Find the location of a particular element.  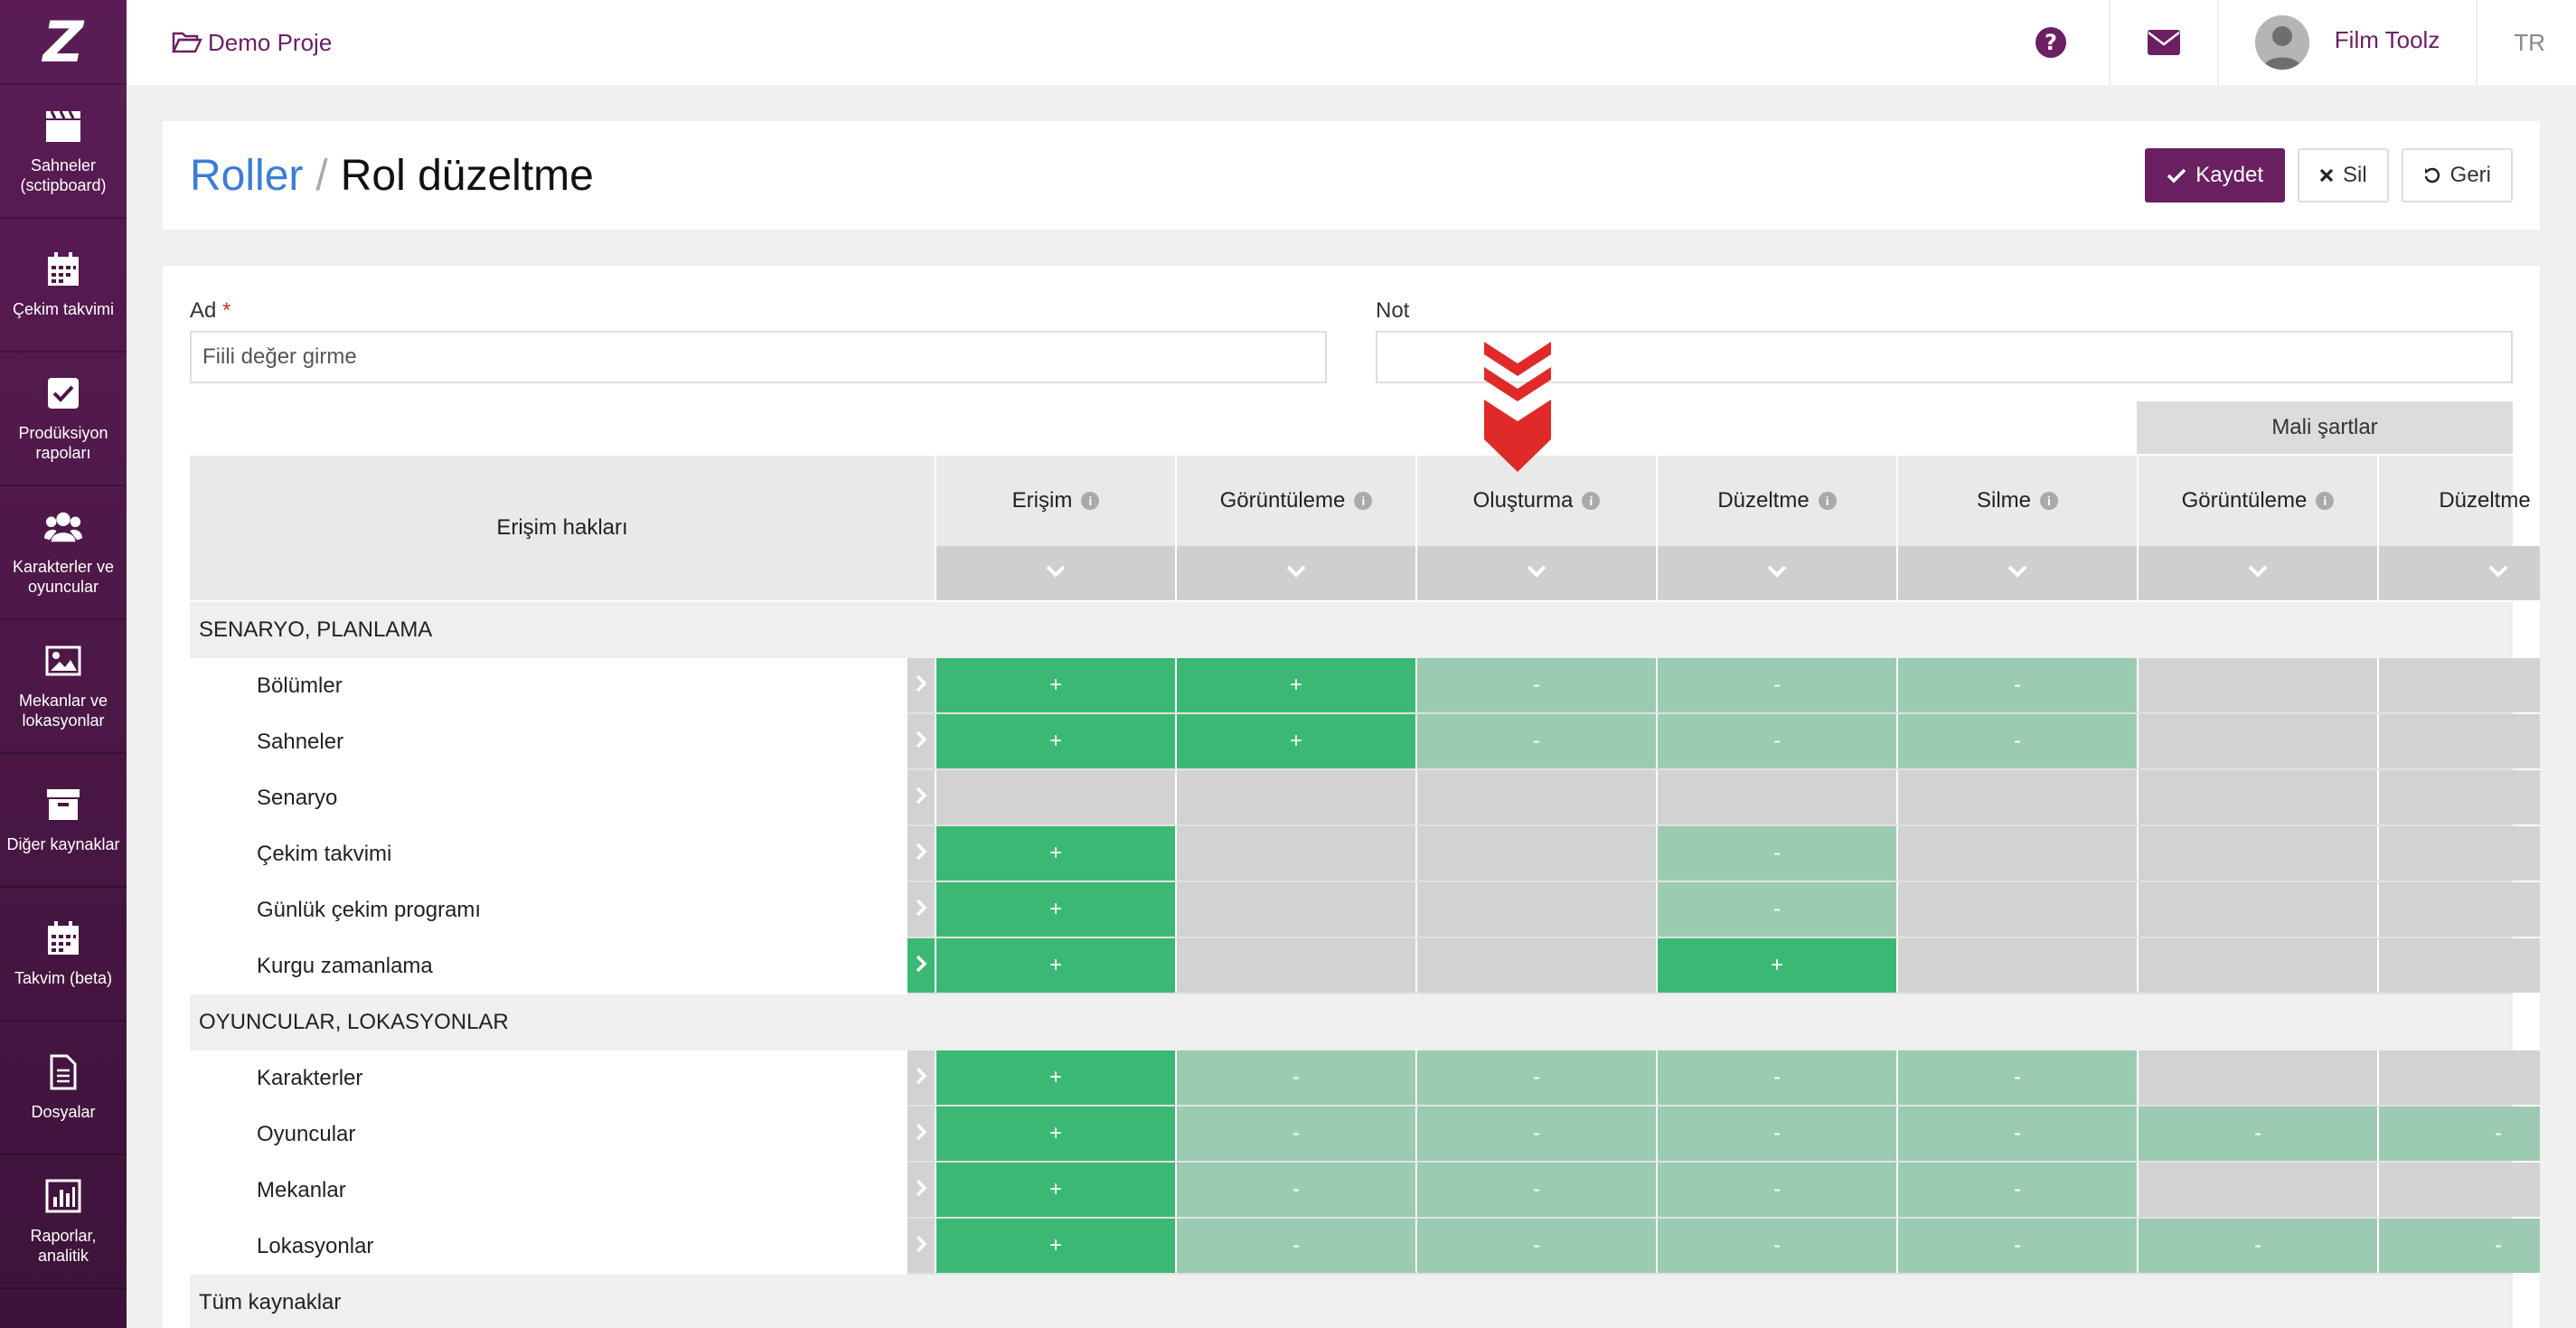

messages-button is located at coordinates (2163, 43).